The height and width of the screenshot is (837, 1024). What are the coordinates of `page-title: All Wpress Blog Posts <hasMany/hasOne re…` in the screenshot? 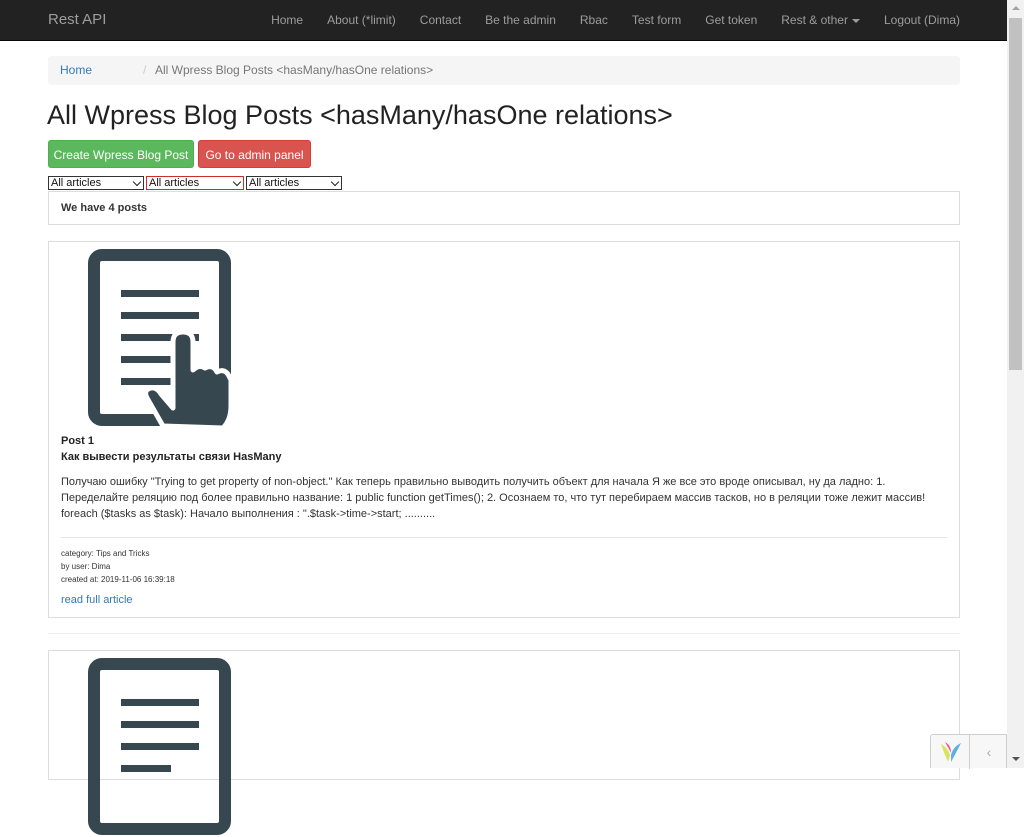 It's located at (360, 115).